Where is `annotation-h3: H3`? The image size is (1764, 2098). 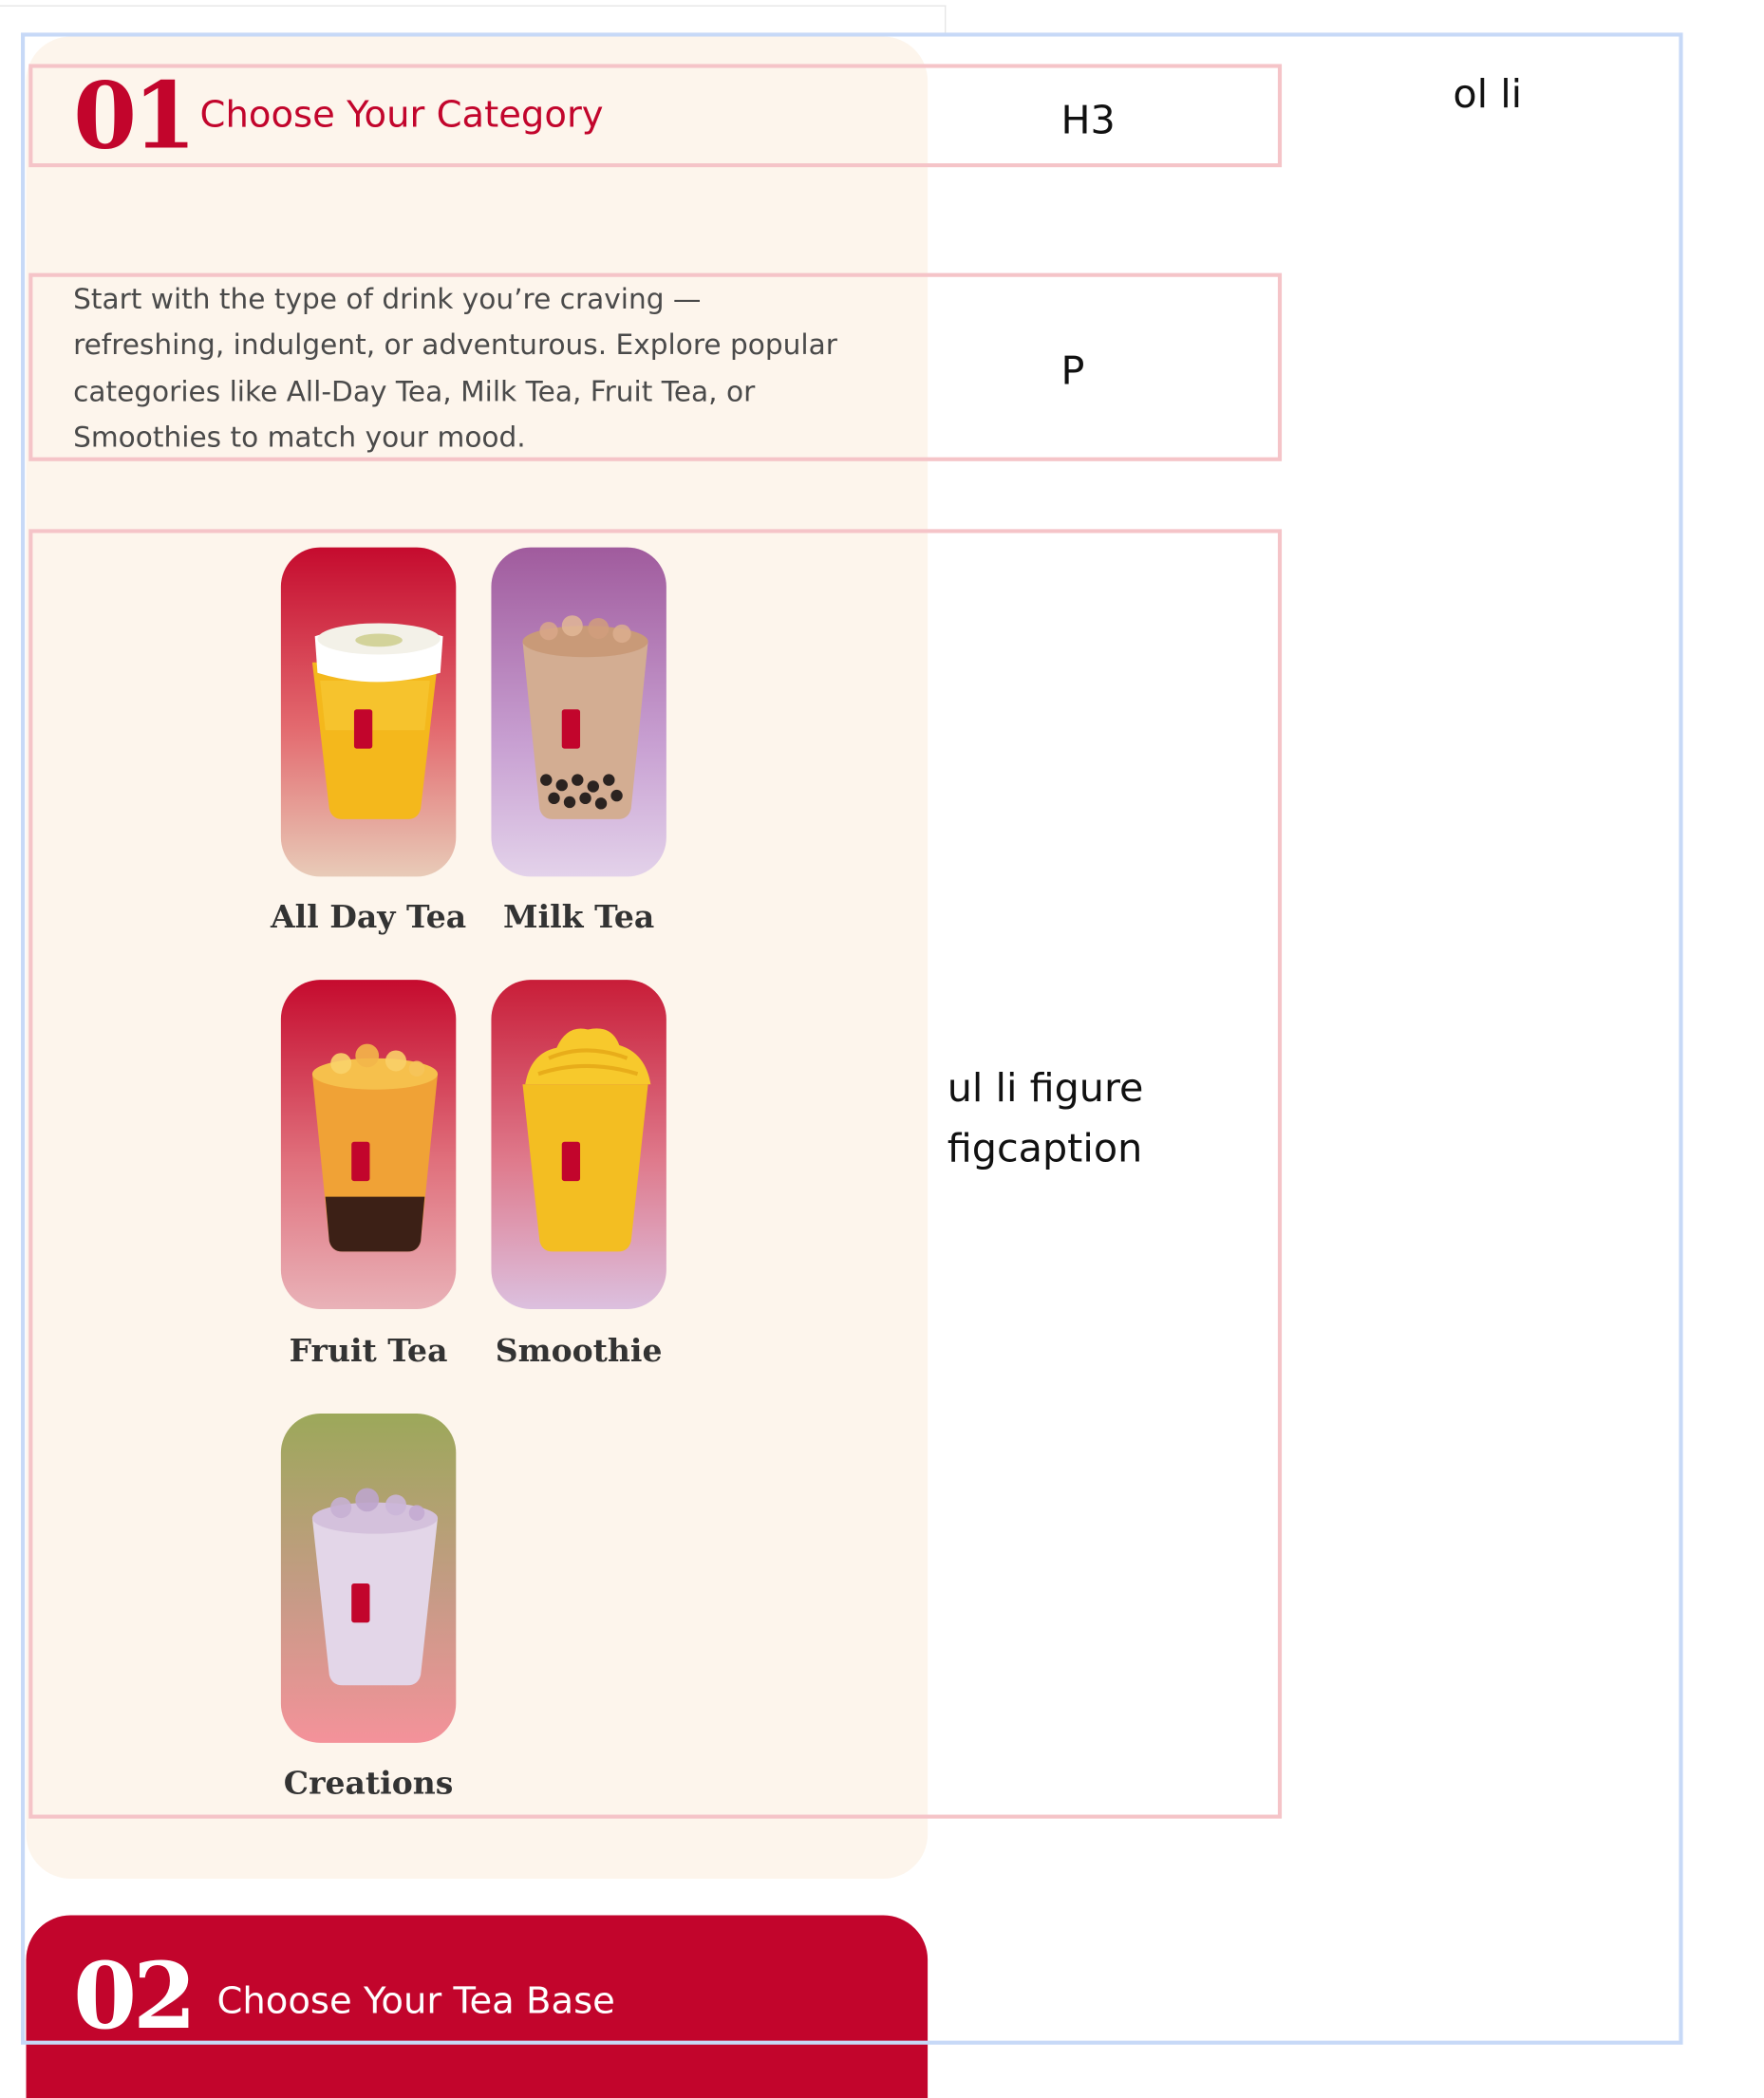
annotation-h3: H3 is located at coordinates (1088, 121).